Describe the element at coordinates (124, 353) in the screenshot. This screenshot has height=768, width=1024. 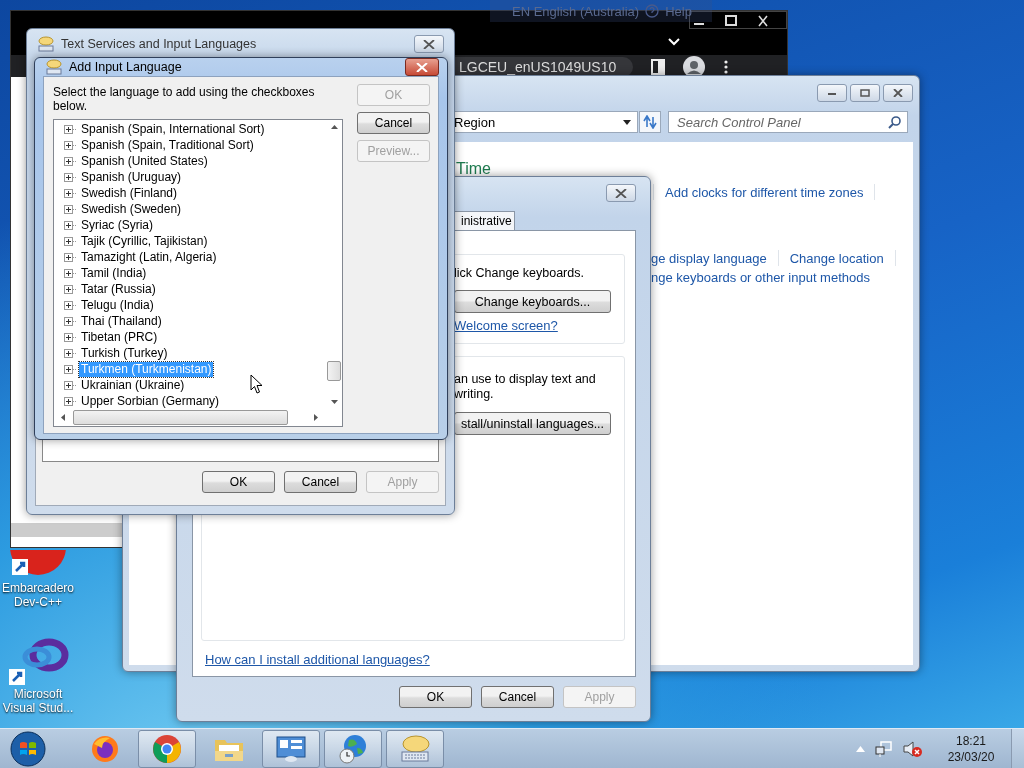
I see `language-item: Turkish (Turkey)` at that location.